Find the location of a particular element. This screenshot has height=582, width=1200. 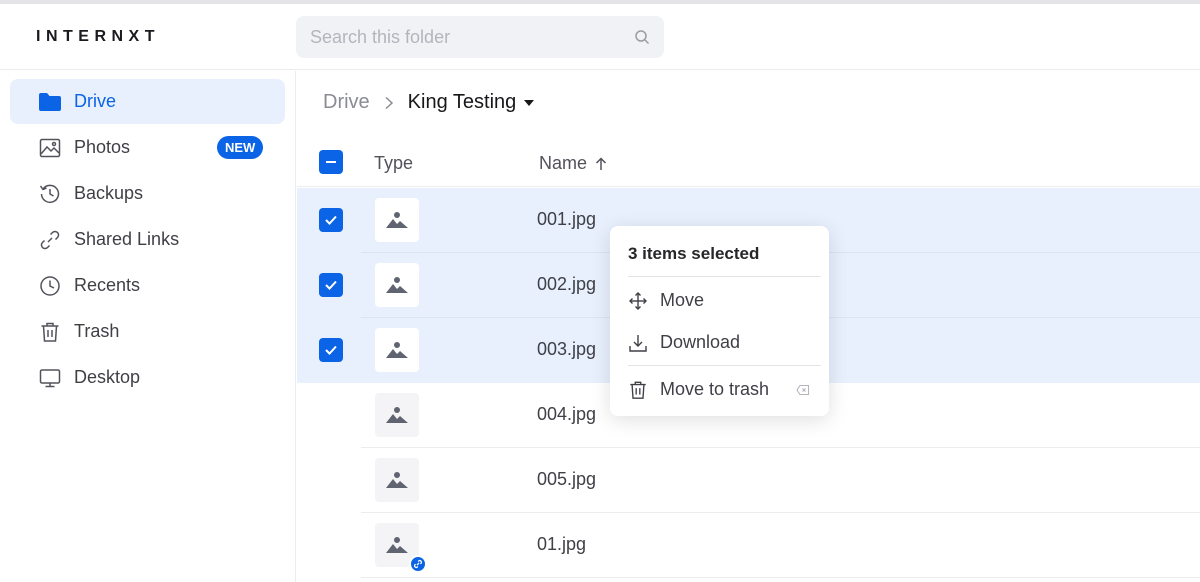

sidebar-item-shared-links: Shared Links is located at coordinates (147, 239).